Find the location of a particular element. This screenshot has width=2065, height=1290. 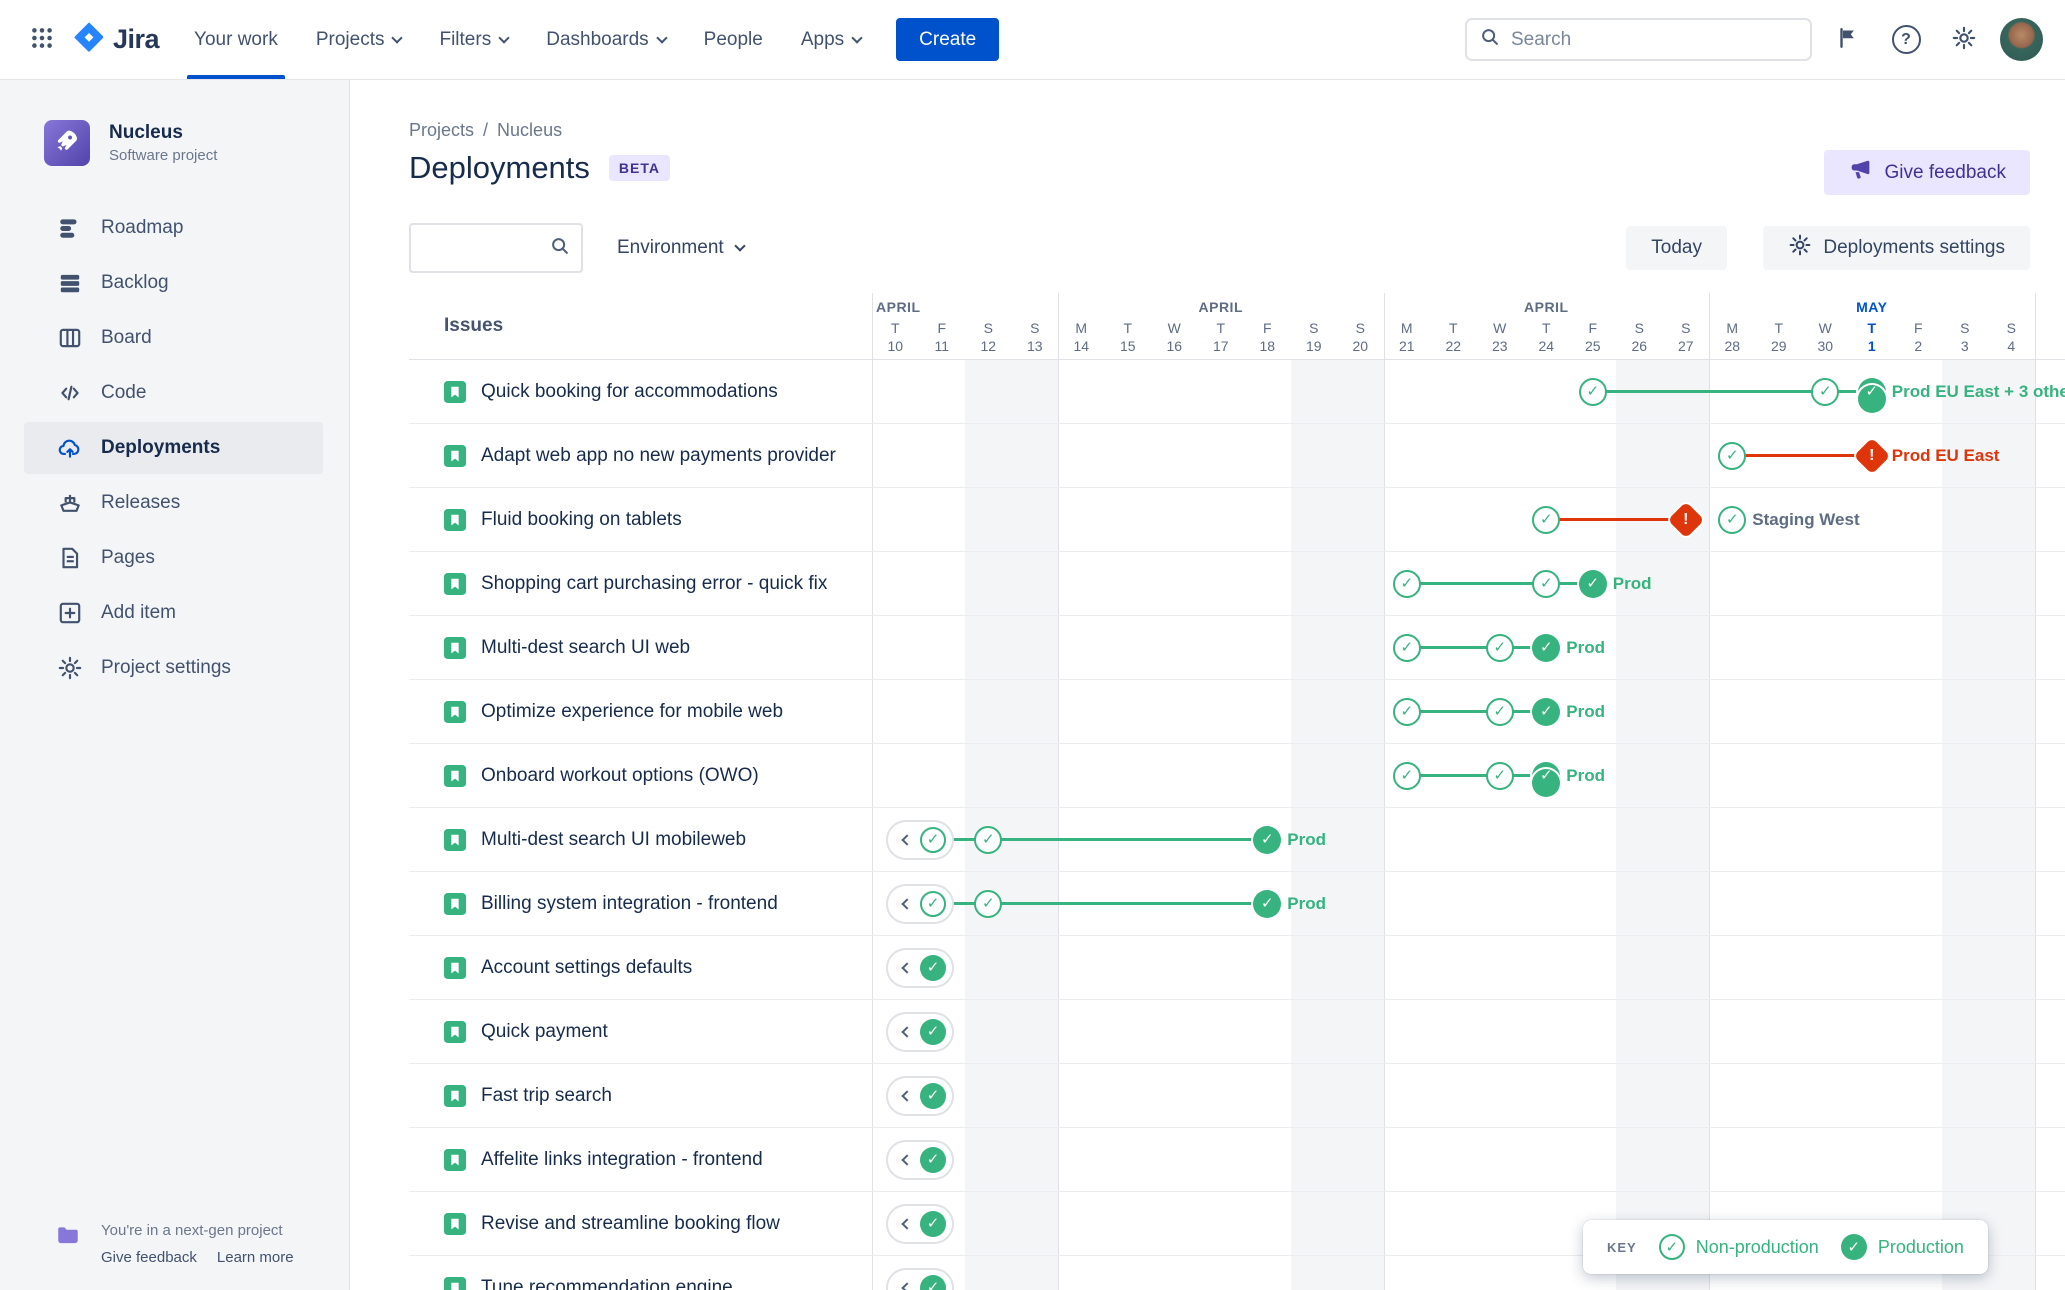

sidebar-item-project-settings: Project settings is located at coordinates (173, 668).